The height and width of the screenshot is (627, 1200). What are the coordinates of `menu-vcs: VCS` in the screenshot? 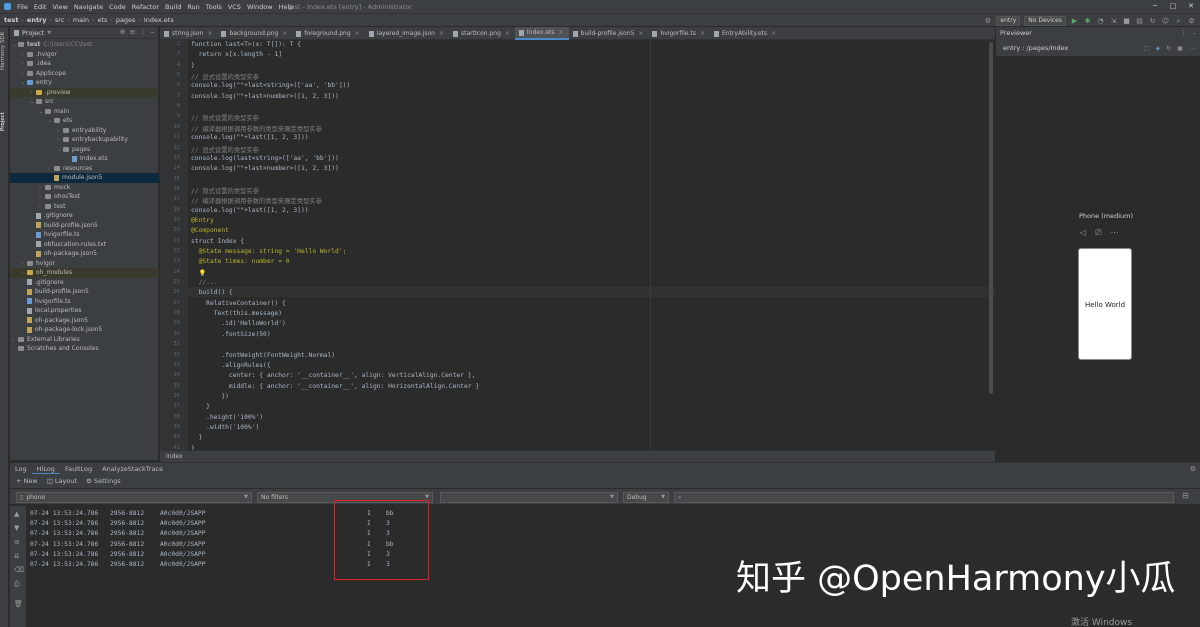 It's located at (234, 7).